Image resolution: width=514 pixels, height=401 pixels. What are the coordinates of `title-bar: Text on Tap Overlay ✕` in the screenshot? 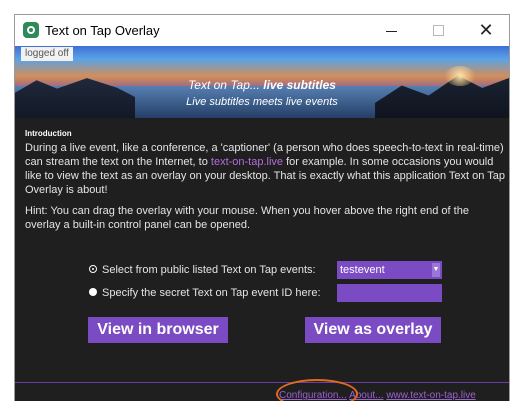 It's located at (262, 30).